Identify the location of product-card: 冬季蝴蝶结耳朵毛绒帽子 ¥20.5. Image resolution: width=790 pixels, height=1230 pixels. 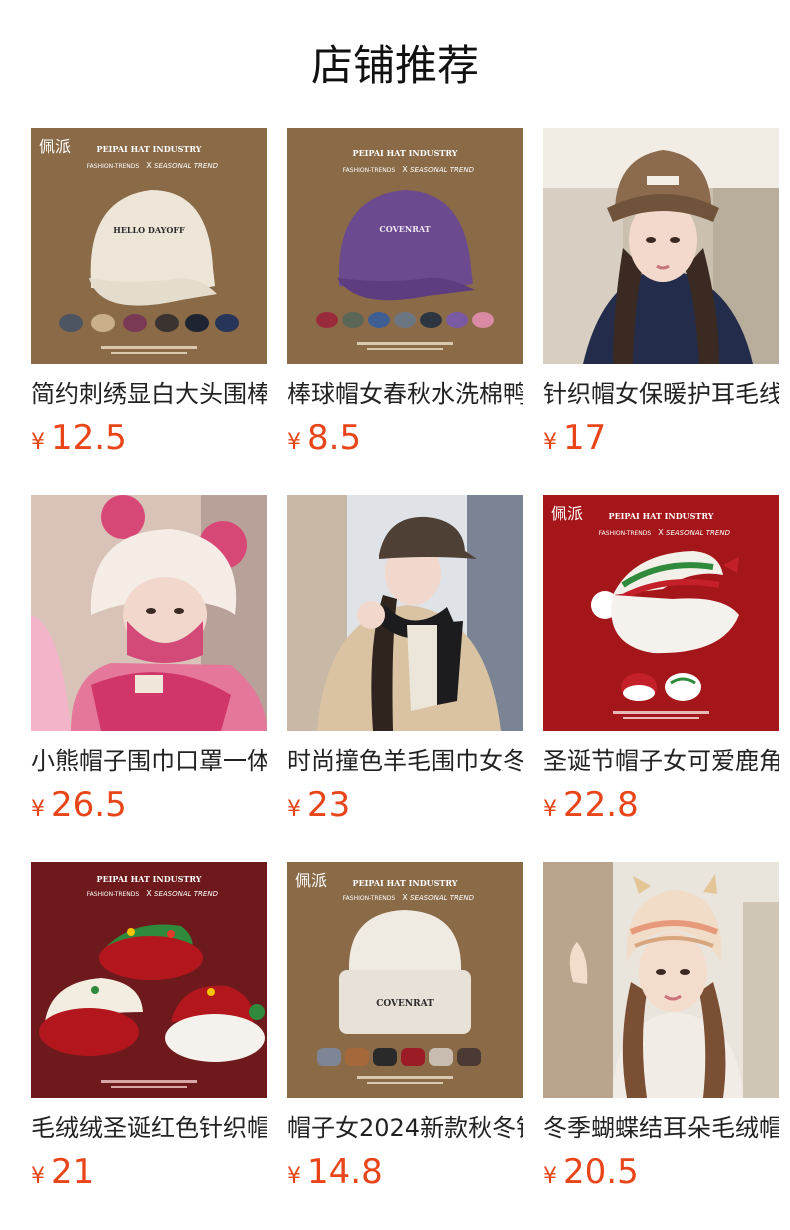
(661, 1027).